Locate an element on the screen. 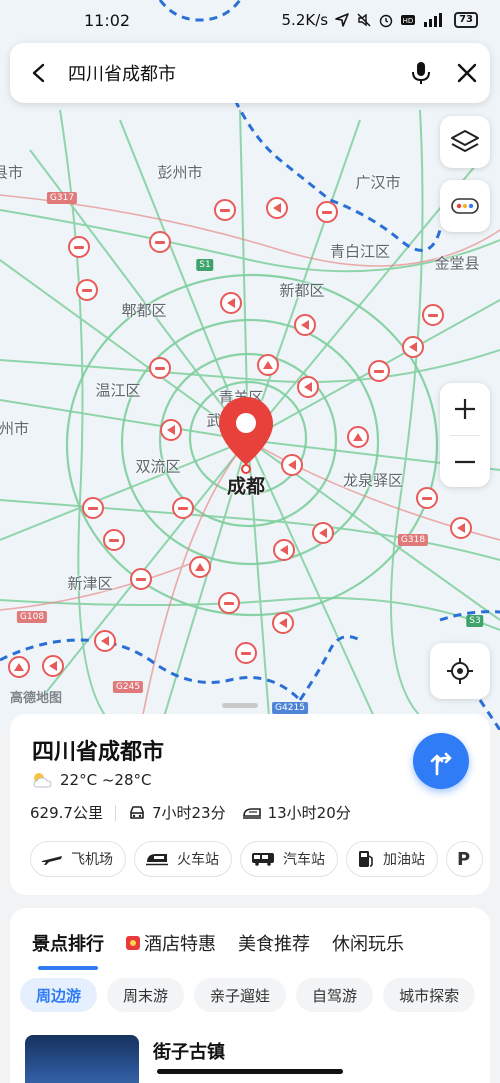 Image resolution: width=500 pixels, height=1083 pixels. car-icon is located at coordinates (137, 812).